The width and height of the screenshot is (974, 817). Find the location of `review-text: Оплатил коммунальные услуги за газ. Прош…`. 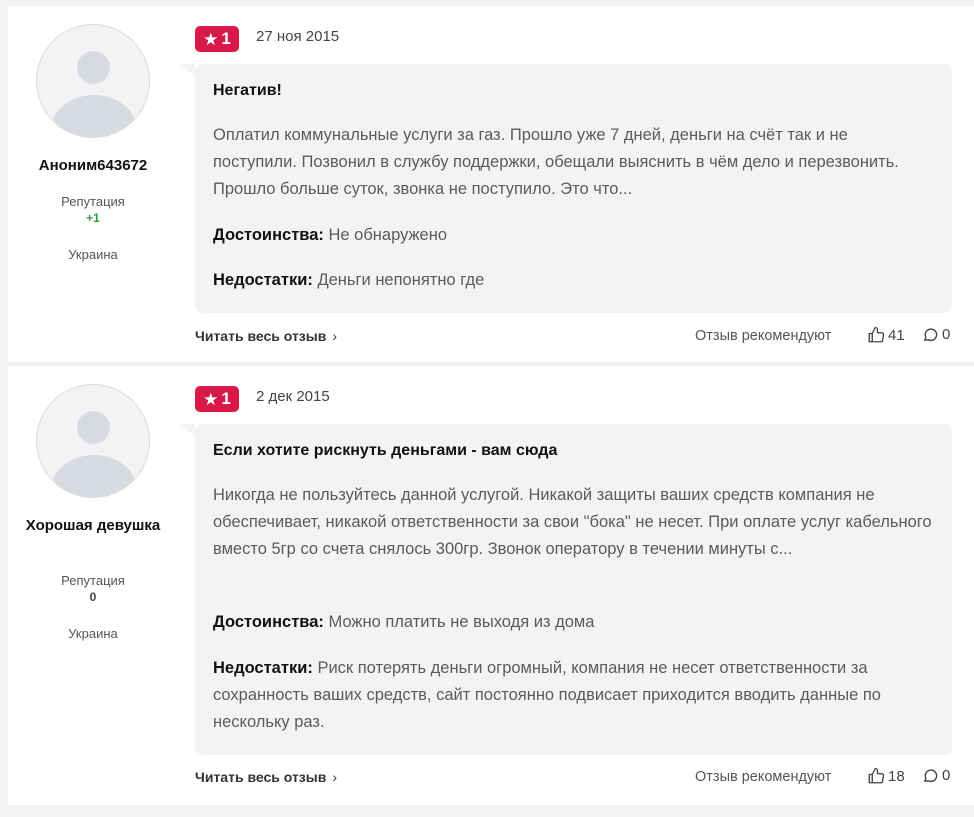

review-text: Оплатил коммунальные услуги за газ. Прош… is located at coordinates (556, 162).